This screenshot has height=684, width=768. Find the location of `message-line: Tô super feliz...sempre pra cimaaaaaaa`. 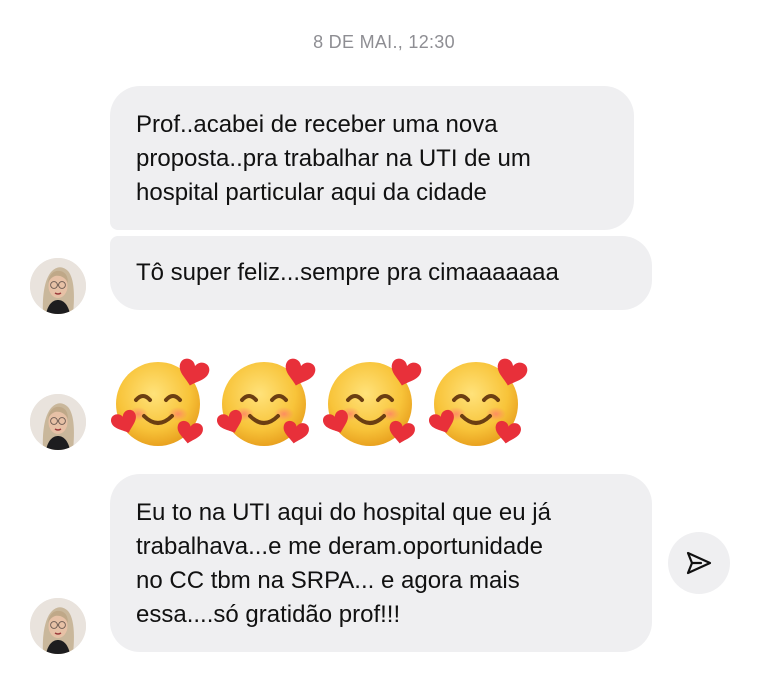

message-line: Tô super feliz...sempre pra cimaaaaaaa is located at coordinates (347, 272).